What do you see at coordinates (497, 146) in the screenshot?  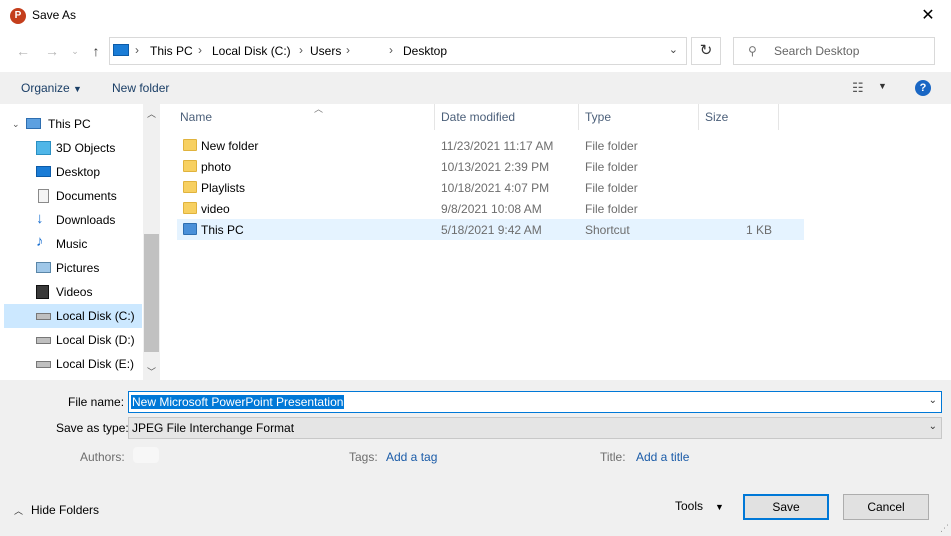 I see `file-date: 11/23/2021 11:17 AM` at bounding box center [497, 146].